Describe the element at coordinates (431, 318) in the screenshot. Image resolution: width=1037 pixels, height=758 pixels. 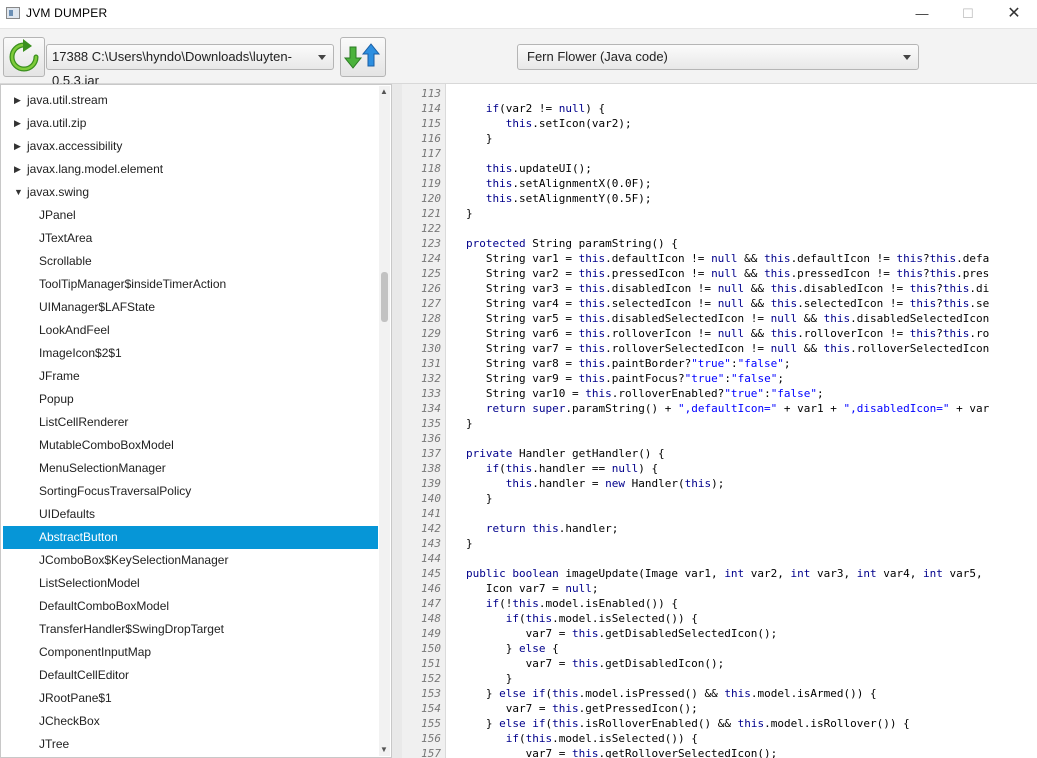
I see `line-number: 128` at that location.